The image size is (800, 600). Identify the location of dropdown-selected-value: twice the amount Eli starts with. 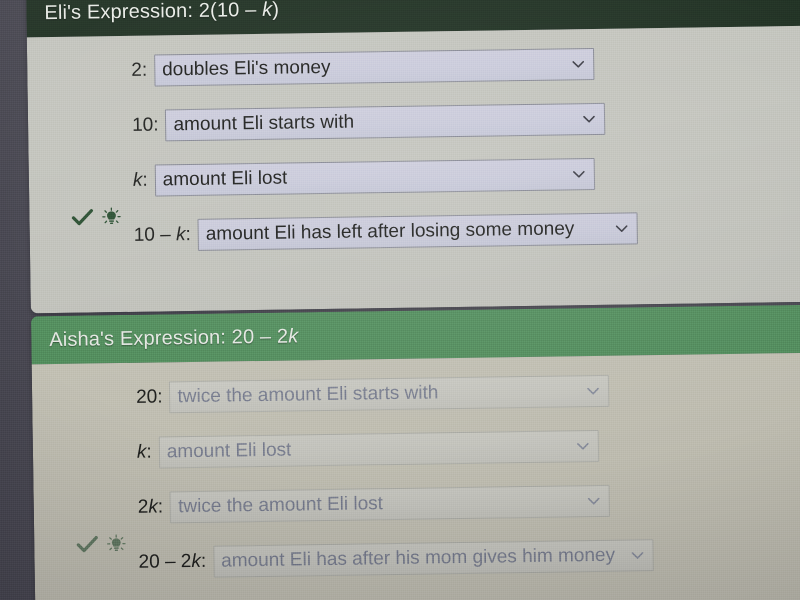
(308, 394).